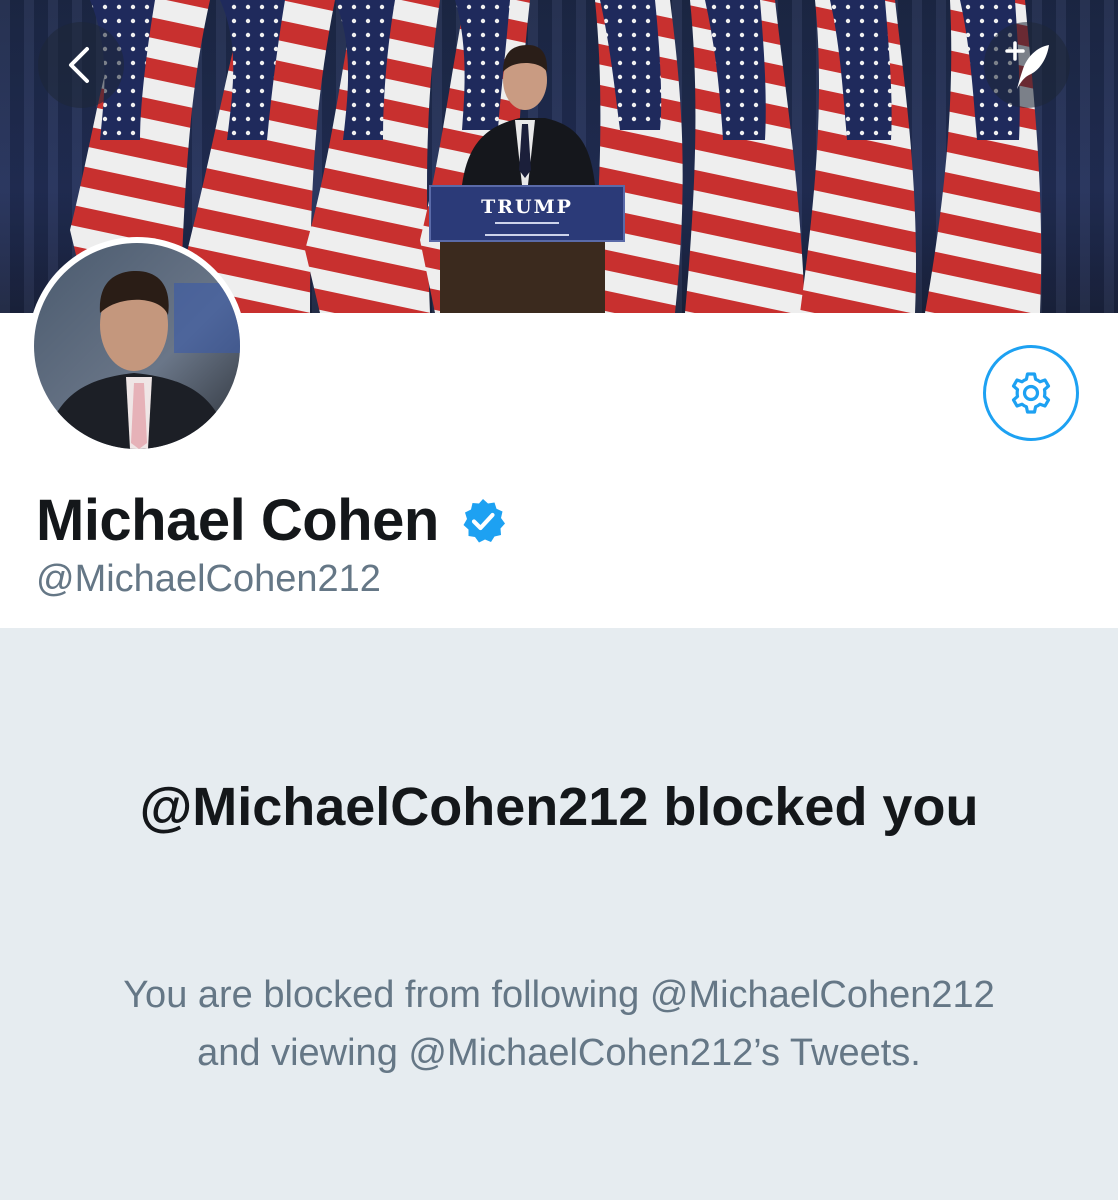  I want to click on podium: TRUMP, so click(527, 249).